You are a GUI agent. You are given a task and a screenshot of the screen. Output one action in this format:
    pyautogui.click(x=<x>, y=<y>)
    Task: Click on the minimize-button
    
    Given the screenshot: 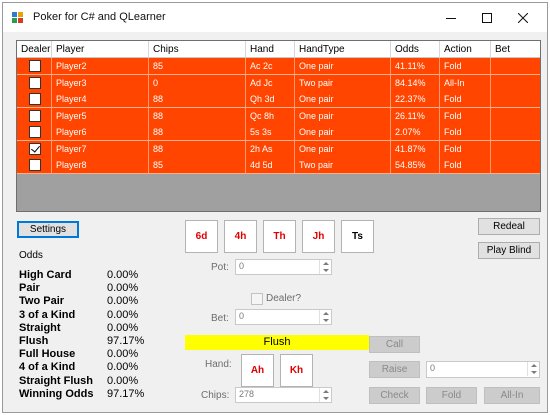 What is the action you would take?
    pyautogui.click(x=451, y=17)
    